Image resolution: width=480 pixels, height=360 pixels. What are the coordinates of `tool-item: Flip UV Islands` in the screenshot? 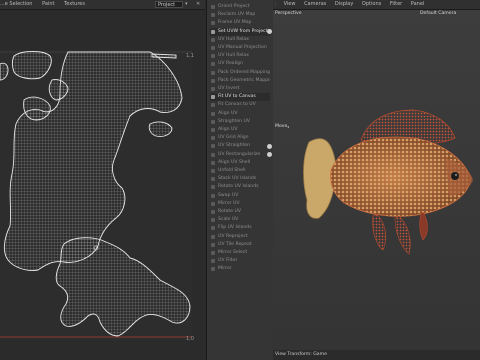 It's located at (240, 228).